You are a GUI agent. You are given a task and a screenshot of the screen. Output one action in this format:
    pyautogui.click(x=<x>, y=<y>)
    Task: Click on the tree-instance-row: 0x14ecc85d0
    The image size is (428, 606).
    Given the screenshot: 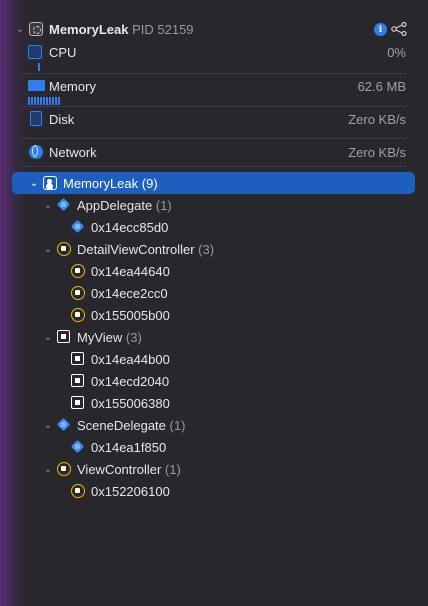 What is the action you would take?
    pyautogui.click(x=214, y=227)
    